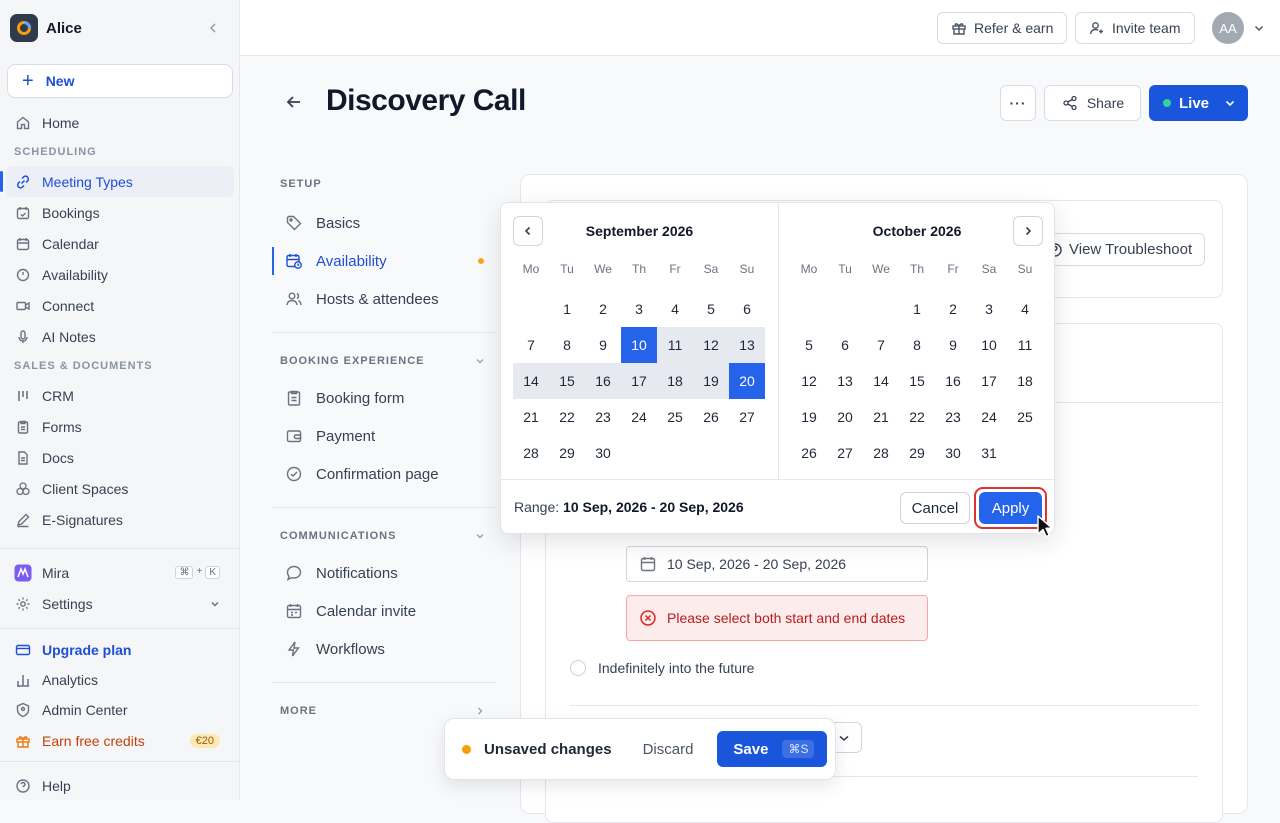 This screenshot has height=823, width=1280. Describe the element at coordinates (1228, 28) in the screenshot. I see `avatar: AA` at that location.